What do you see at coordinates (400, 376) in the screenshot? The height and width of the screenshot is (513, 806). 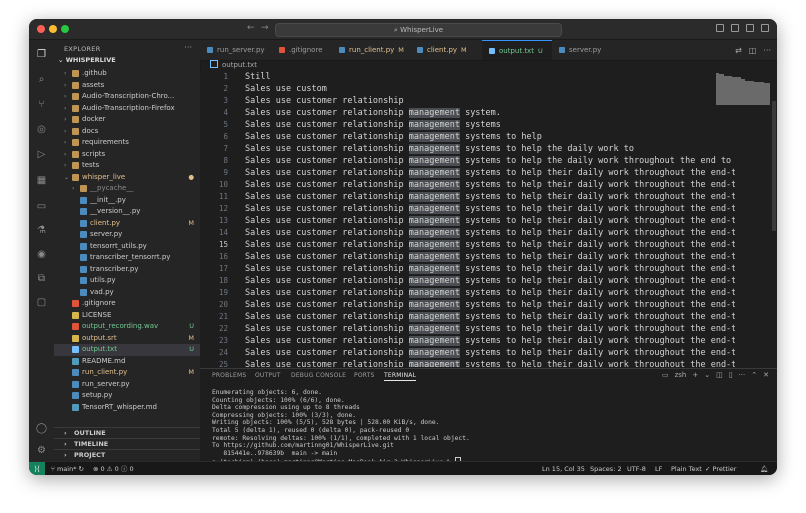 I see `panel-tab-terminal: TERMINAL` at bounding box center [400, 376].